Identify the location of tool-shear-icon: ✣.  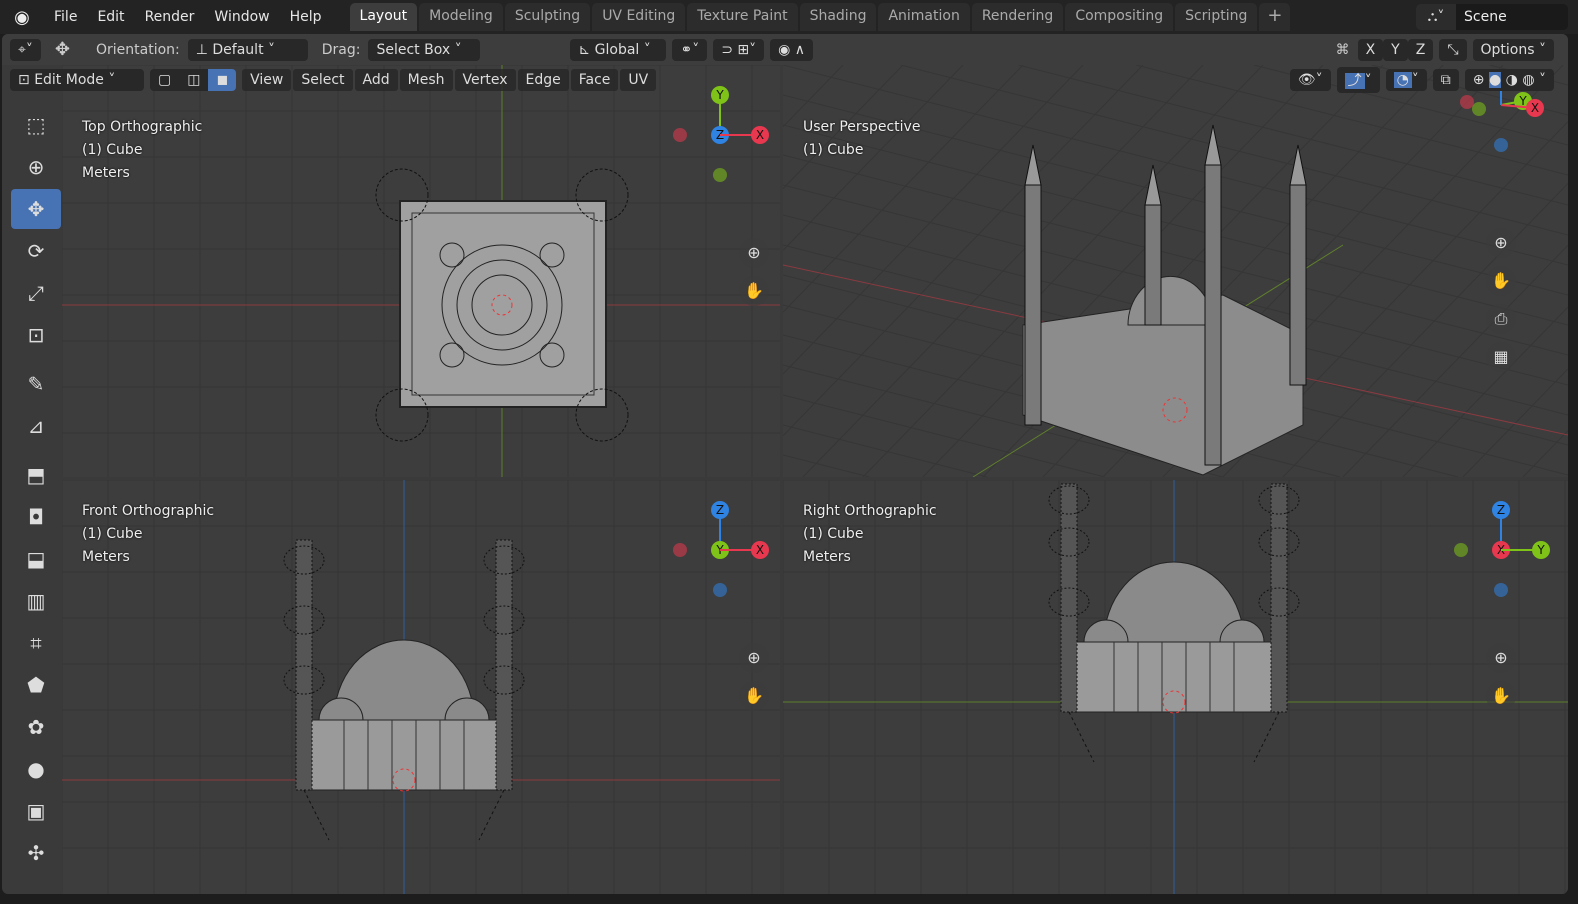
(36, 853).